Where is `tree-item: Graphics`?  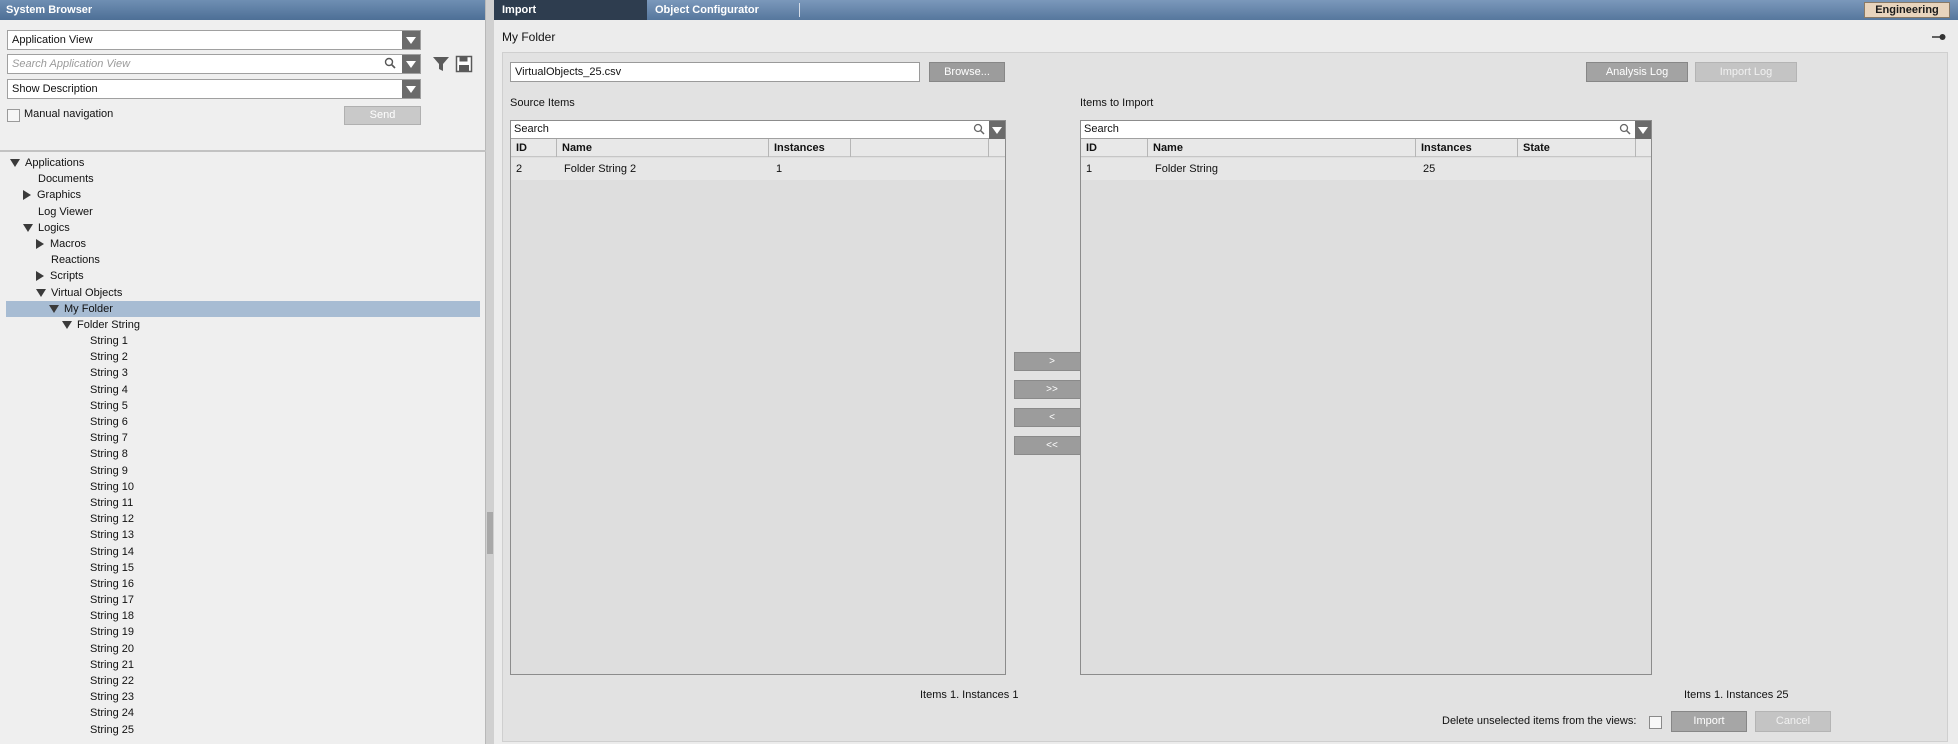
tree-item: Graphics is located at coordinates (243, 195).